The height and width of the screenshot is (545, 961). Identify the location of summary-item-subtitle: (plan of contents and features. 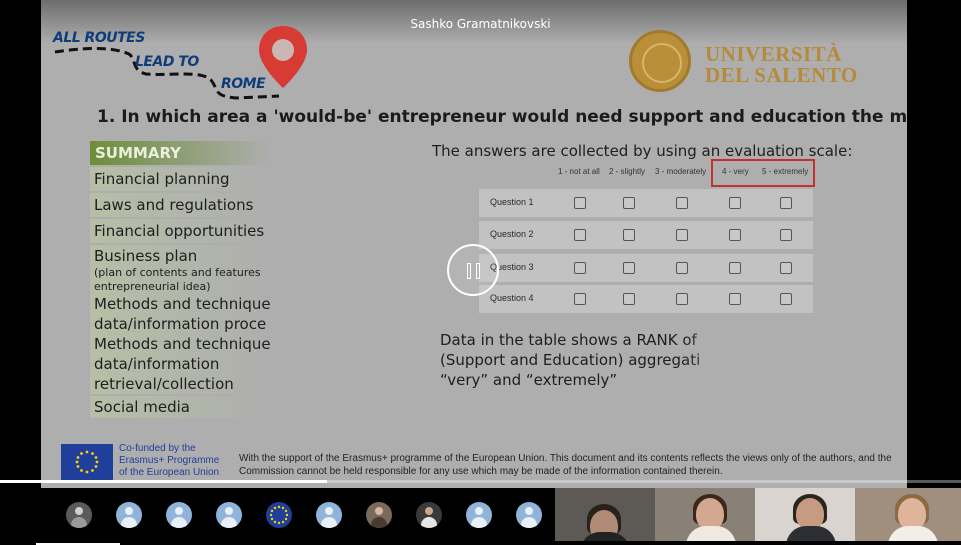
(177, 272).